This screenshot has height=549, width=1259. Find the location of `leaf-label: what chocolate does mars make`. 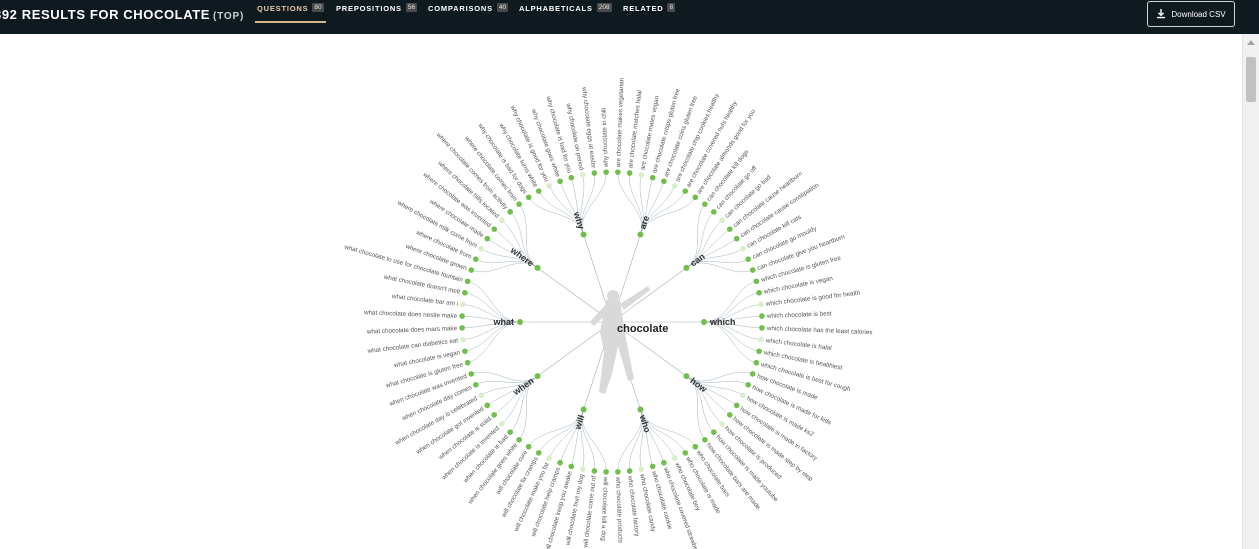

leaf-label: what chocolate does mars make is located at coordinates (412, 330).